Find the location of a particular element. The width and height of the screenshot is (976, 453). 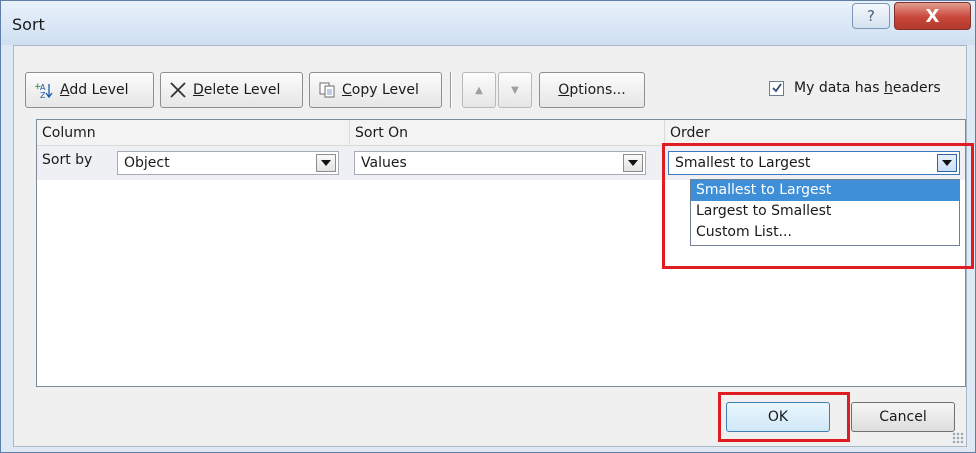

order-dropdown-button is located at coordinates (947, 163).